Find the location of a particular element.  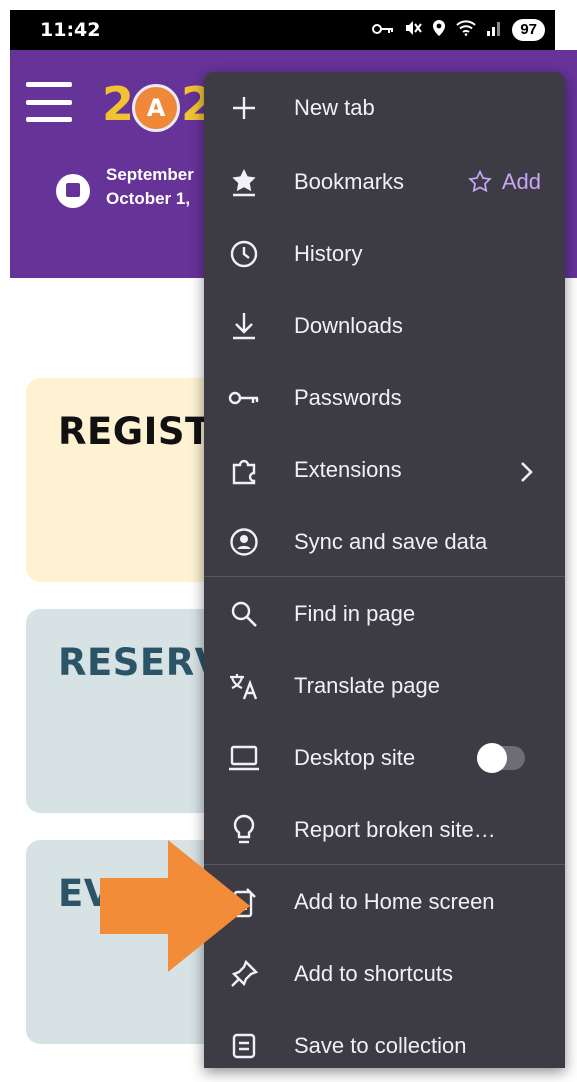

menu-label-collection: Save to collection is located at coordinates (380, 1045).